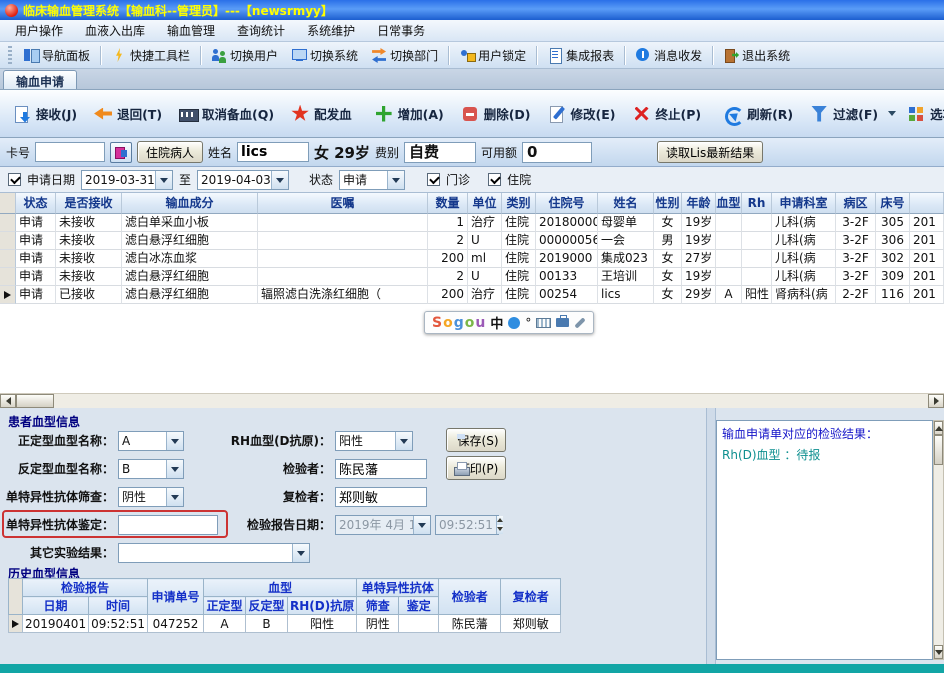 The image size is (944, 673). Describe the element at coordinates (115, 30) in the screenshot. I see `menu-blood-inout: 血液入出库` at that location.